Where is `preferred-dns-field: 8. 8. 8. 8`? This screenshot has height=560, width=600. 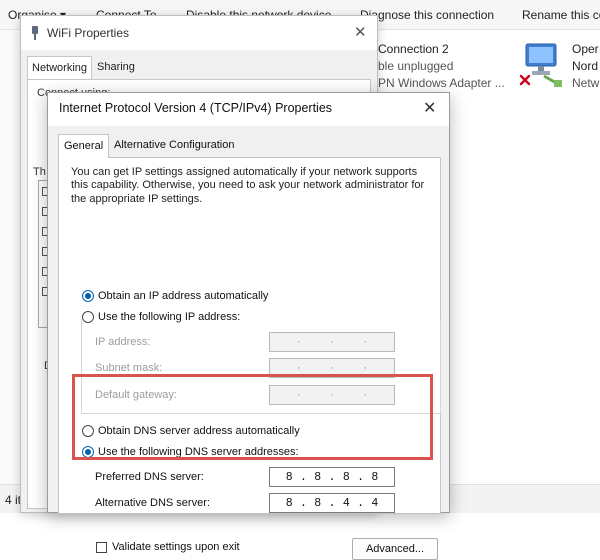
preferred-dns-field: 8. 8. 8. 8 is located at coordinates (332, 477).